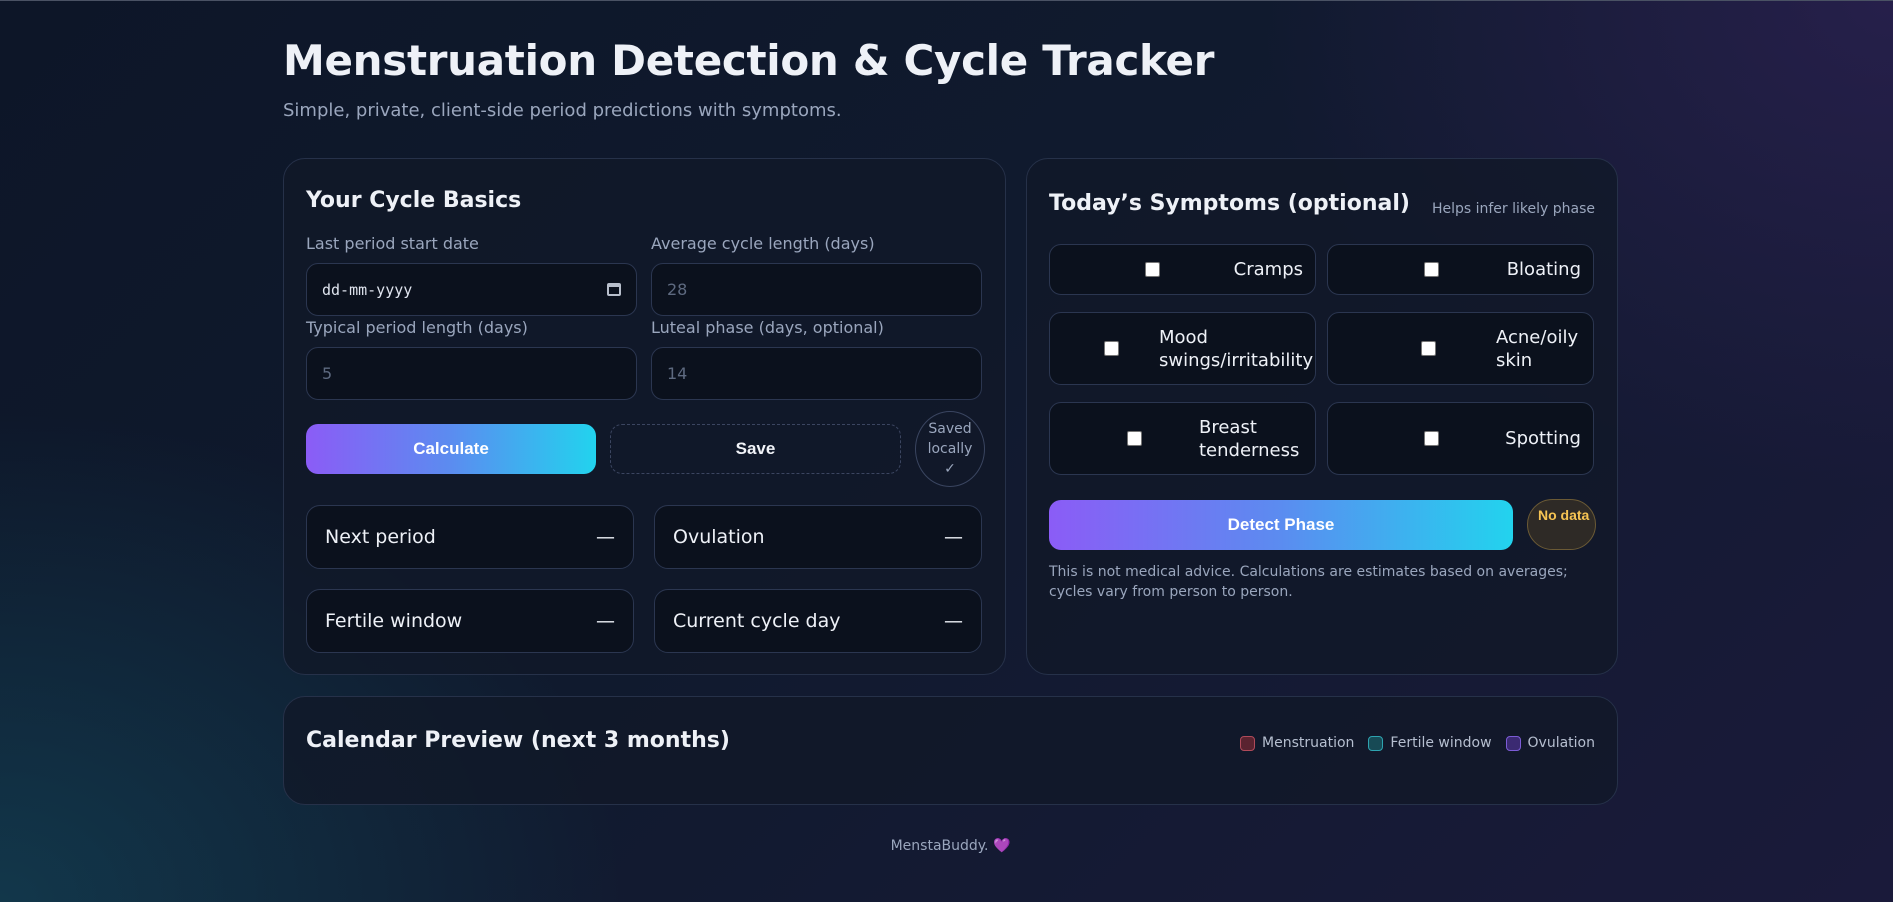 Image resolution: width=1893 pixels, height=902 pixels. Describe the element at coordinates (749, 60) in the screenshot. I see `page-title: Menstruation Detection & Cycle Tracker` at that location.